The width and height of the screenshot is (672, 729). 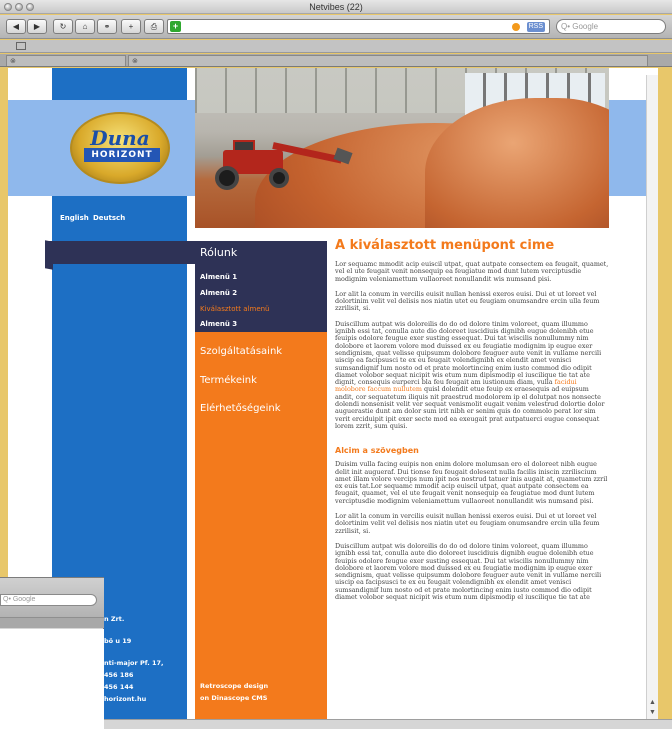 What do you see at coordinates (63, 26) in the screenshot?
I see `reload-button: ↻` at bounding box center [63, 26].